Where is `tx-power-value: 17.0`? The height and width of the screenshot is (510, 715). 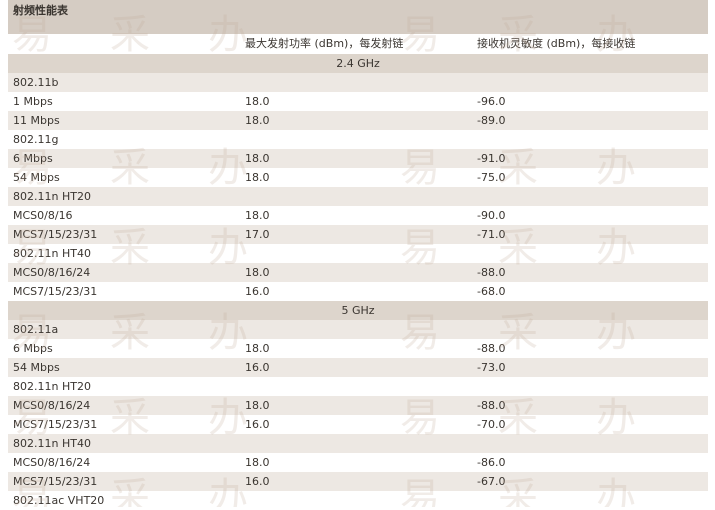
tx-power-value: 17.0 is located at coordinates (257, 234).